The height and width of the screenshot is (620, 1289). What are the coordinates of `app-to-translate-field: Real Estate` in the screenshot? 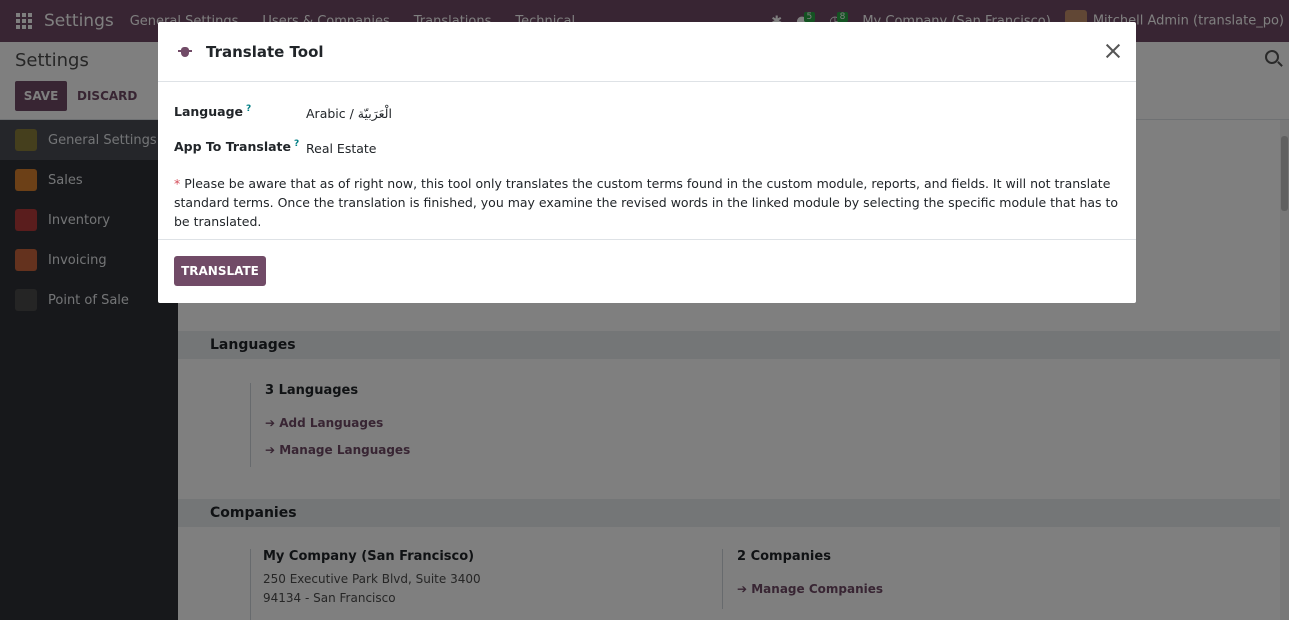 It's located at (341, 147).